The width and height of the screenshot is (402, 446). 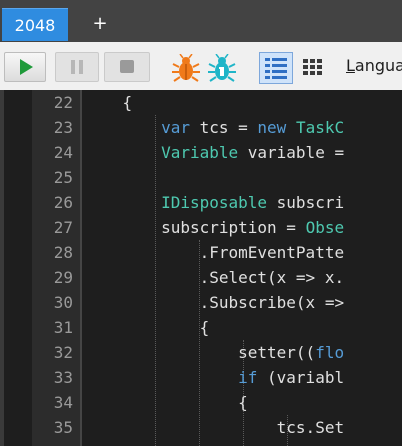 I want to click on list-view-button, so click(x=276, y=68).